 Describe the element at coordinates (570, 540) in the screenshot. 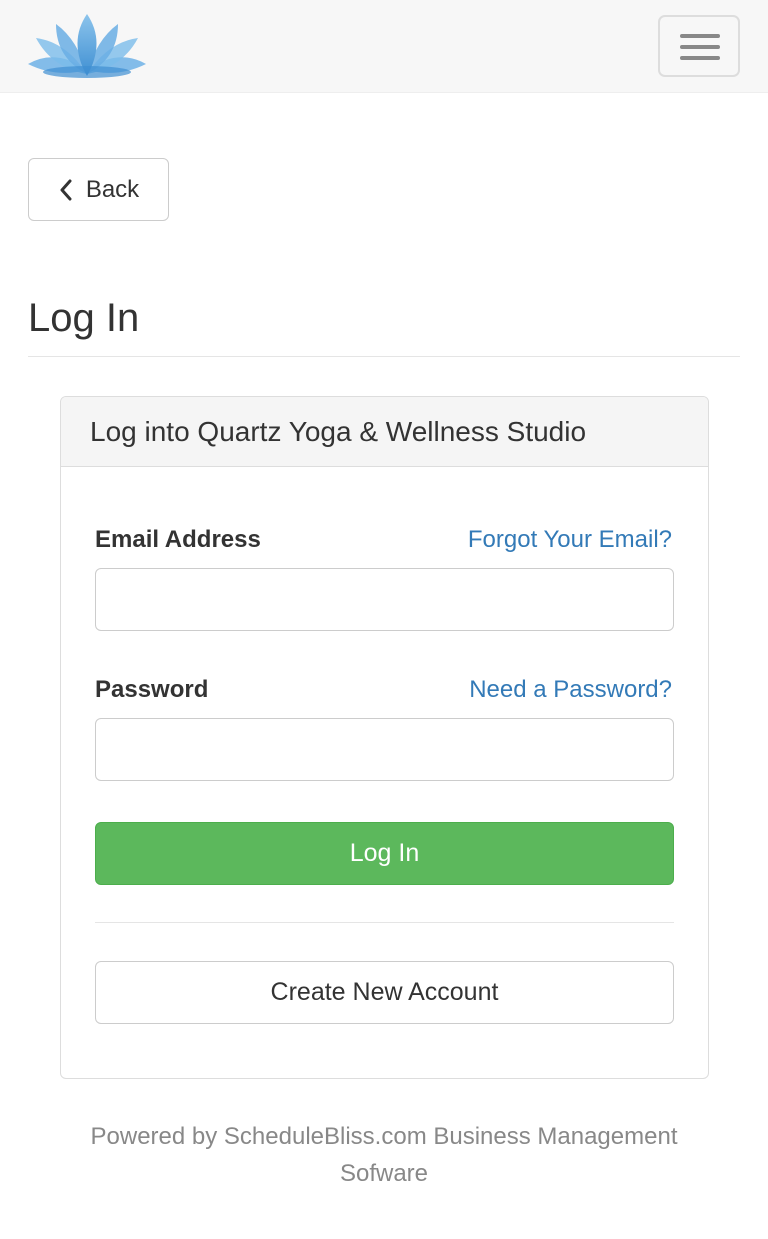

I see `forgot-email-link: Forgot Your Email?` at that location.